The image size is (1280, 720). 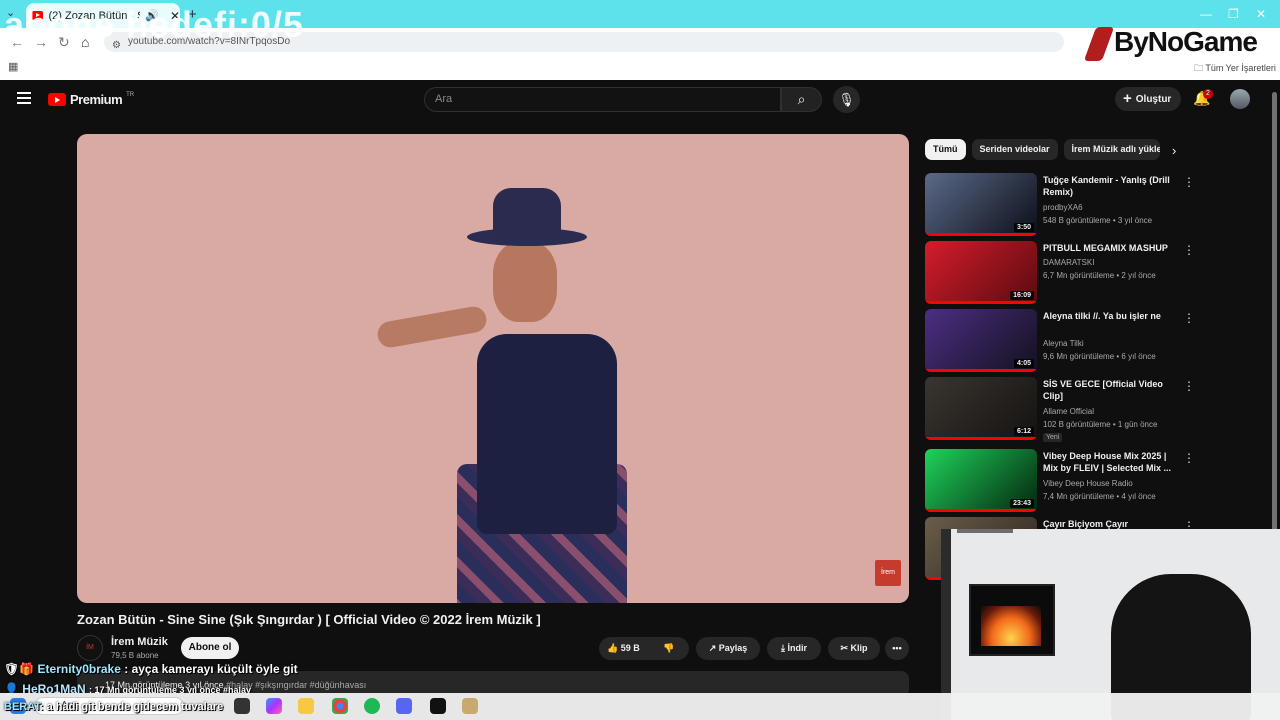 I want to click on maximize-icon: ❐, so click(x=1233, y=14).